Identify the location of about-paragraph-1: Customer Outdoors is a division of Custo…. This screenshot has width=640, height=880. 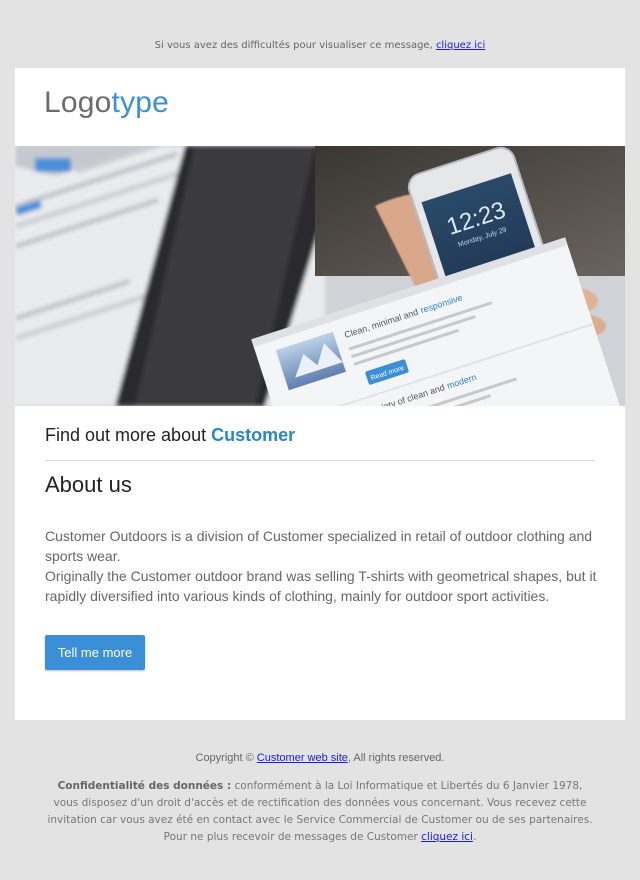
(319, 546).